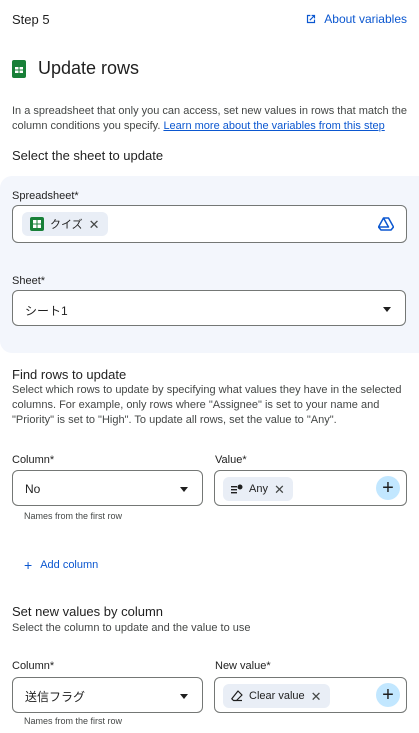  What do you see at coordinates (311, 19) in the screenshot?
I see `open-in-new-icon` at bounding box center [311, 19].